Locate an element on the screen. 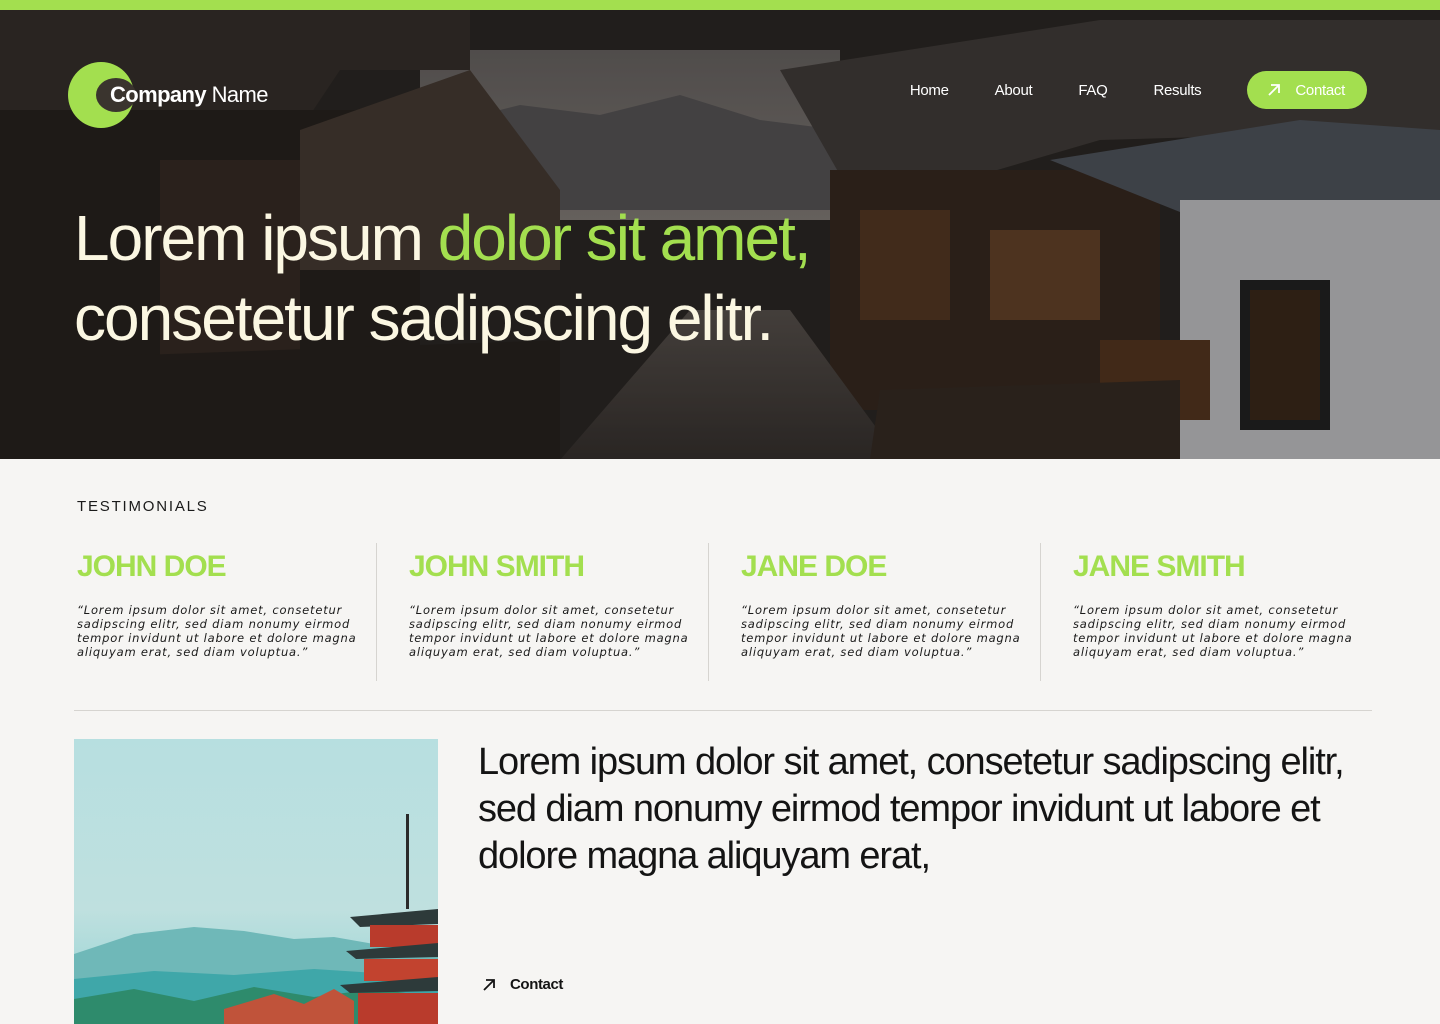 The width and height of the screenshot is (1440, 1024). company-name: Company Name is located at coordinates (189, 94).